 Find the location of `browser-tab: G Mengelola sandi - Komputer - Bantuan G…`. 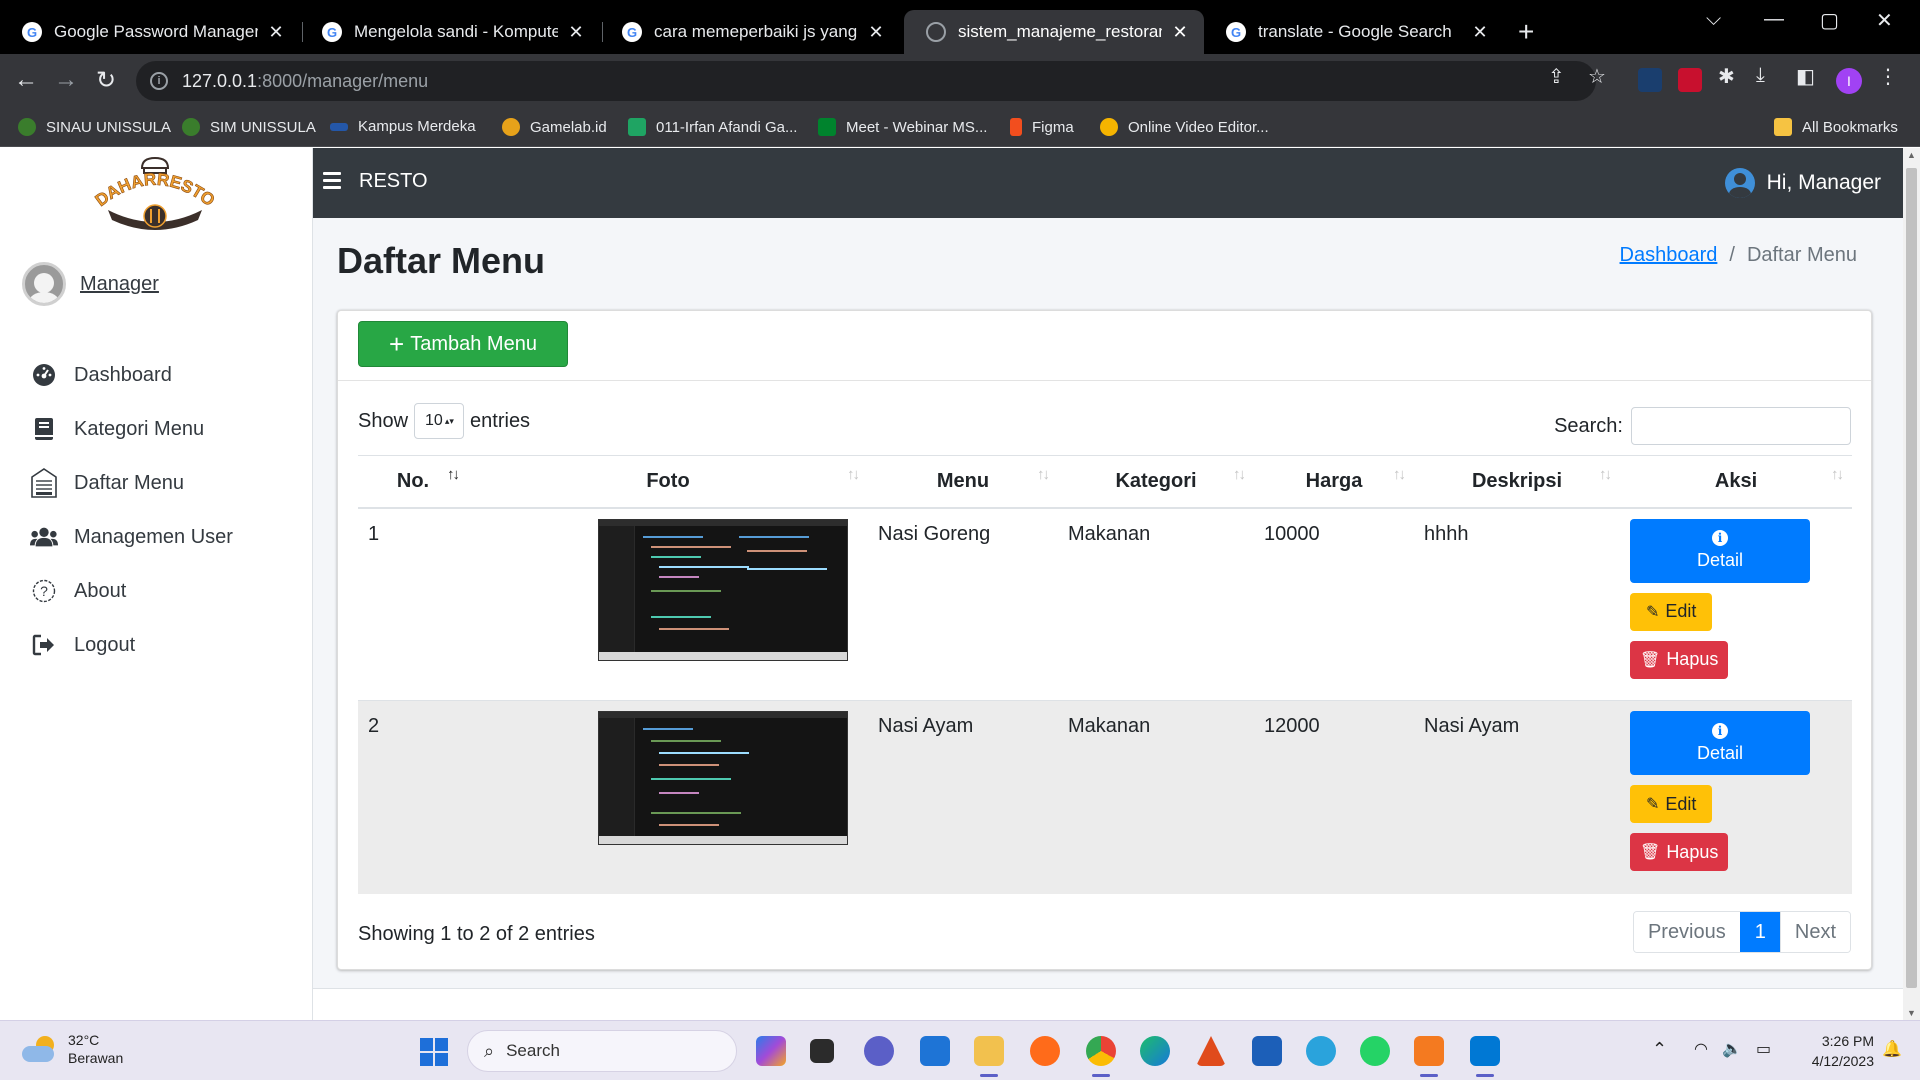

browser-tab: G Mengelola sandi - Komputer - Bantuan G… is located at coordinates (450, 32).